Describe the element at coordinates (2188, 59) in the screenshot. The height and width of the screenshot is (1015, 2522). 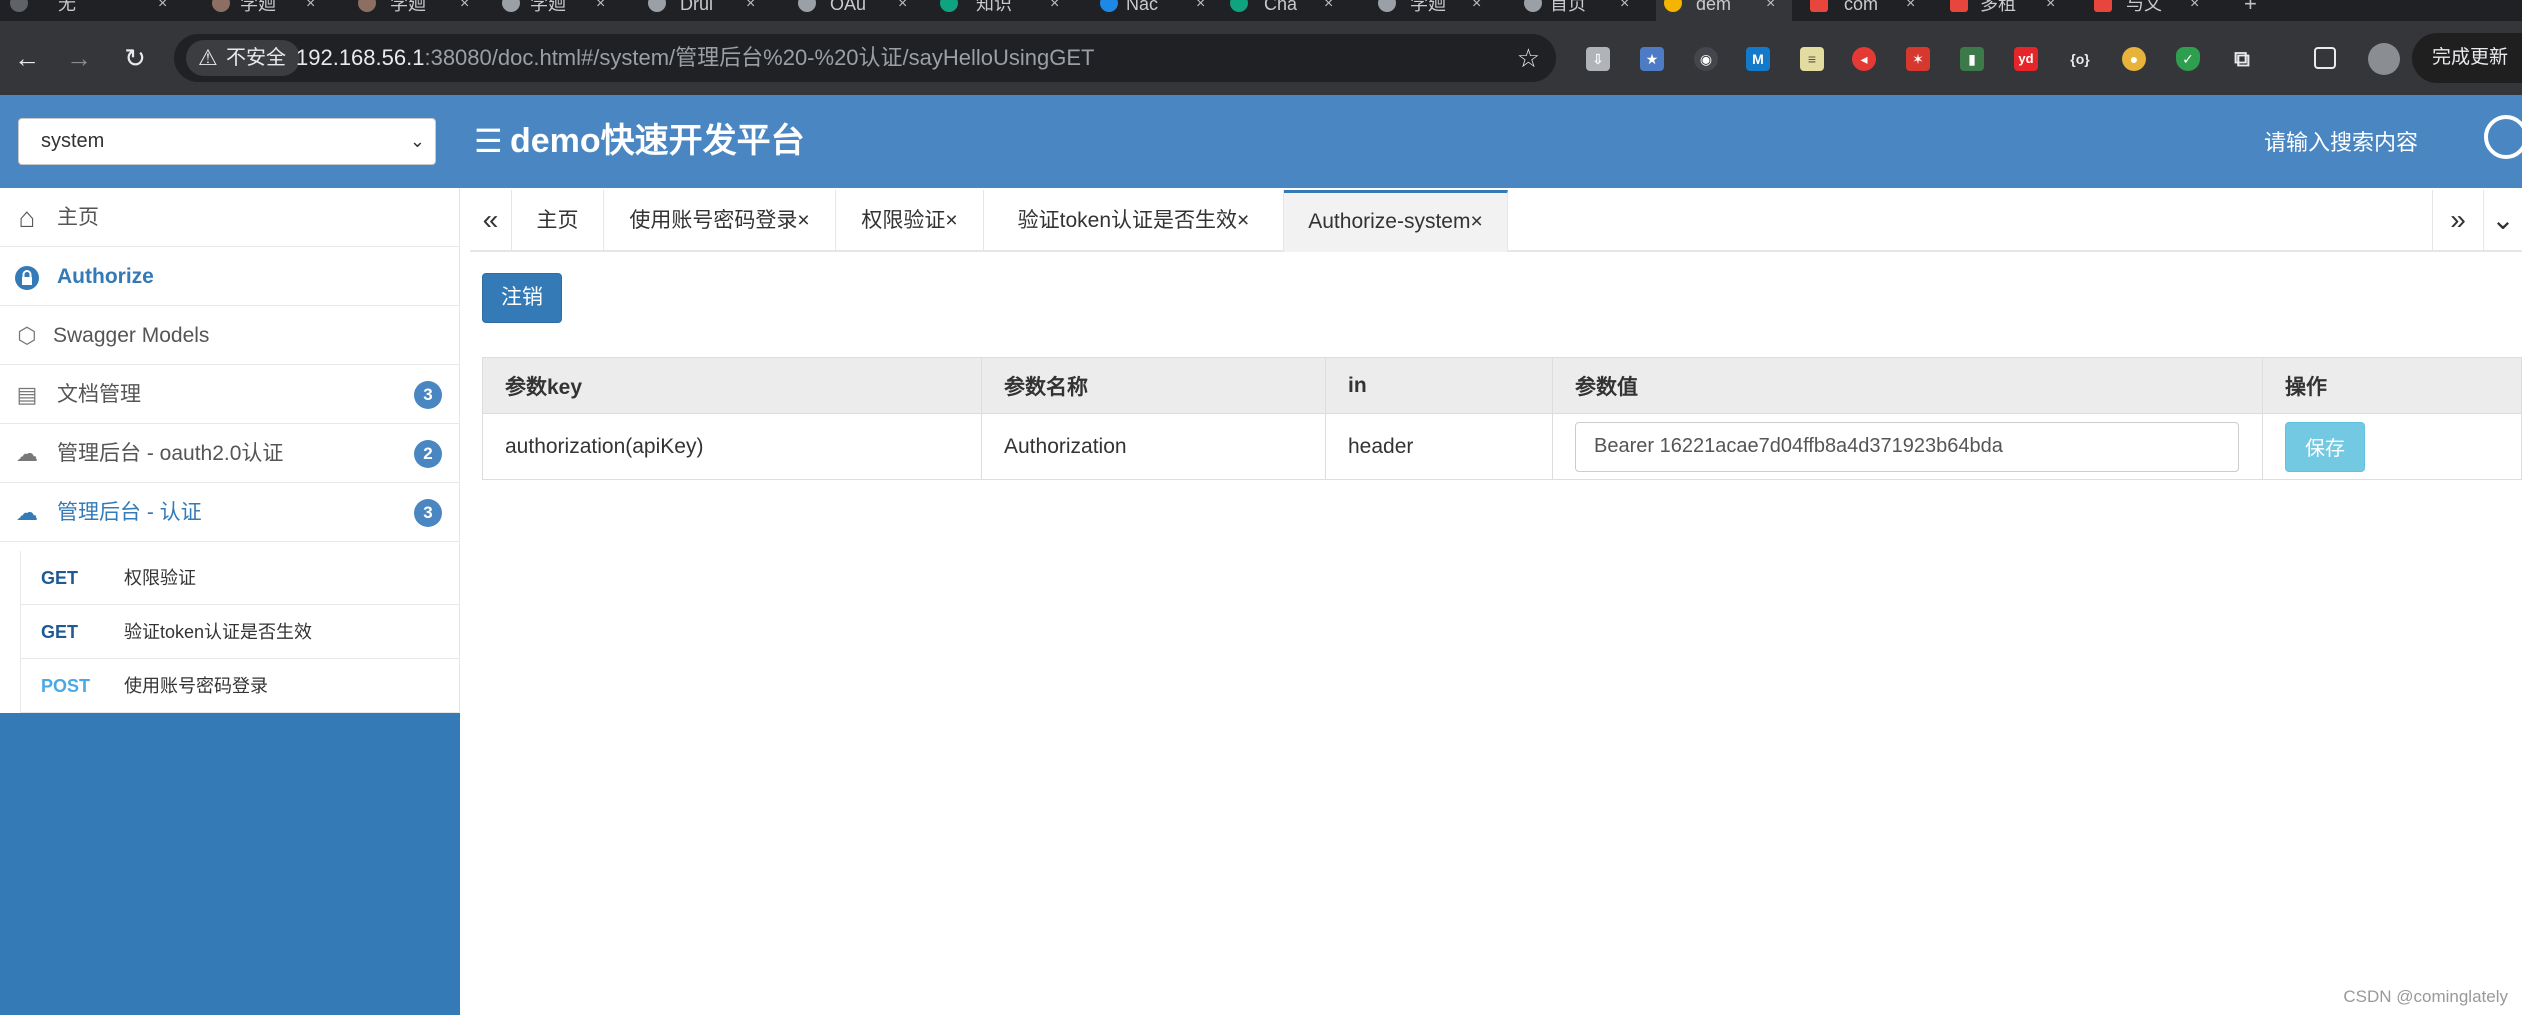
I see `shield-ext-icon: ✓` at that location.